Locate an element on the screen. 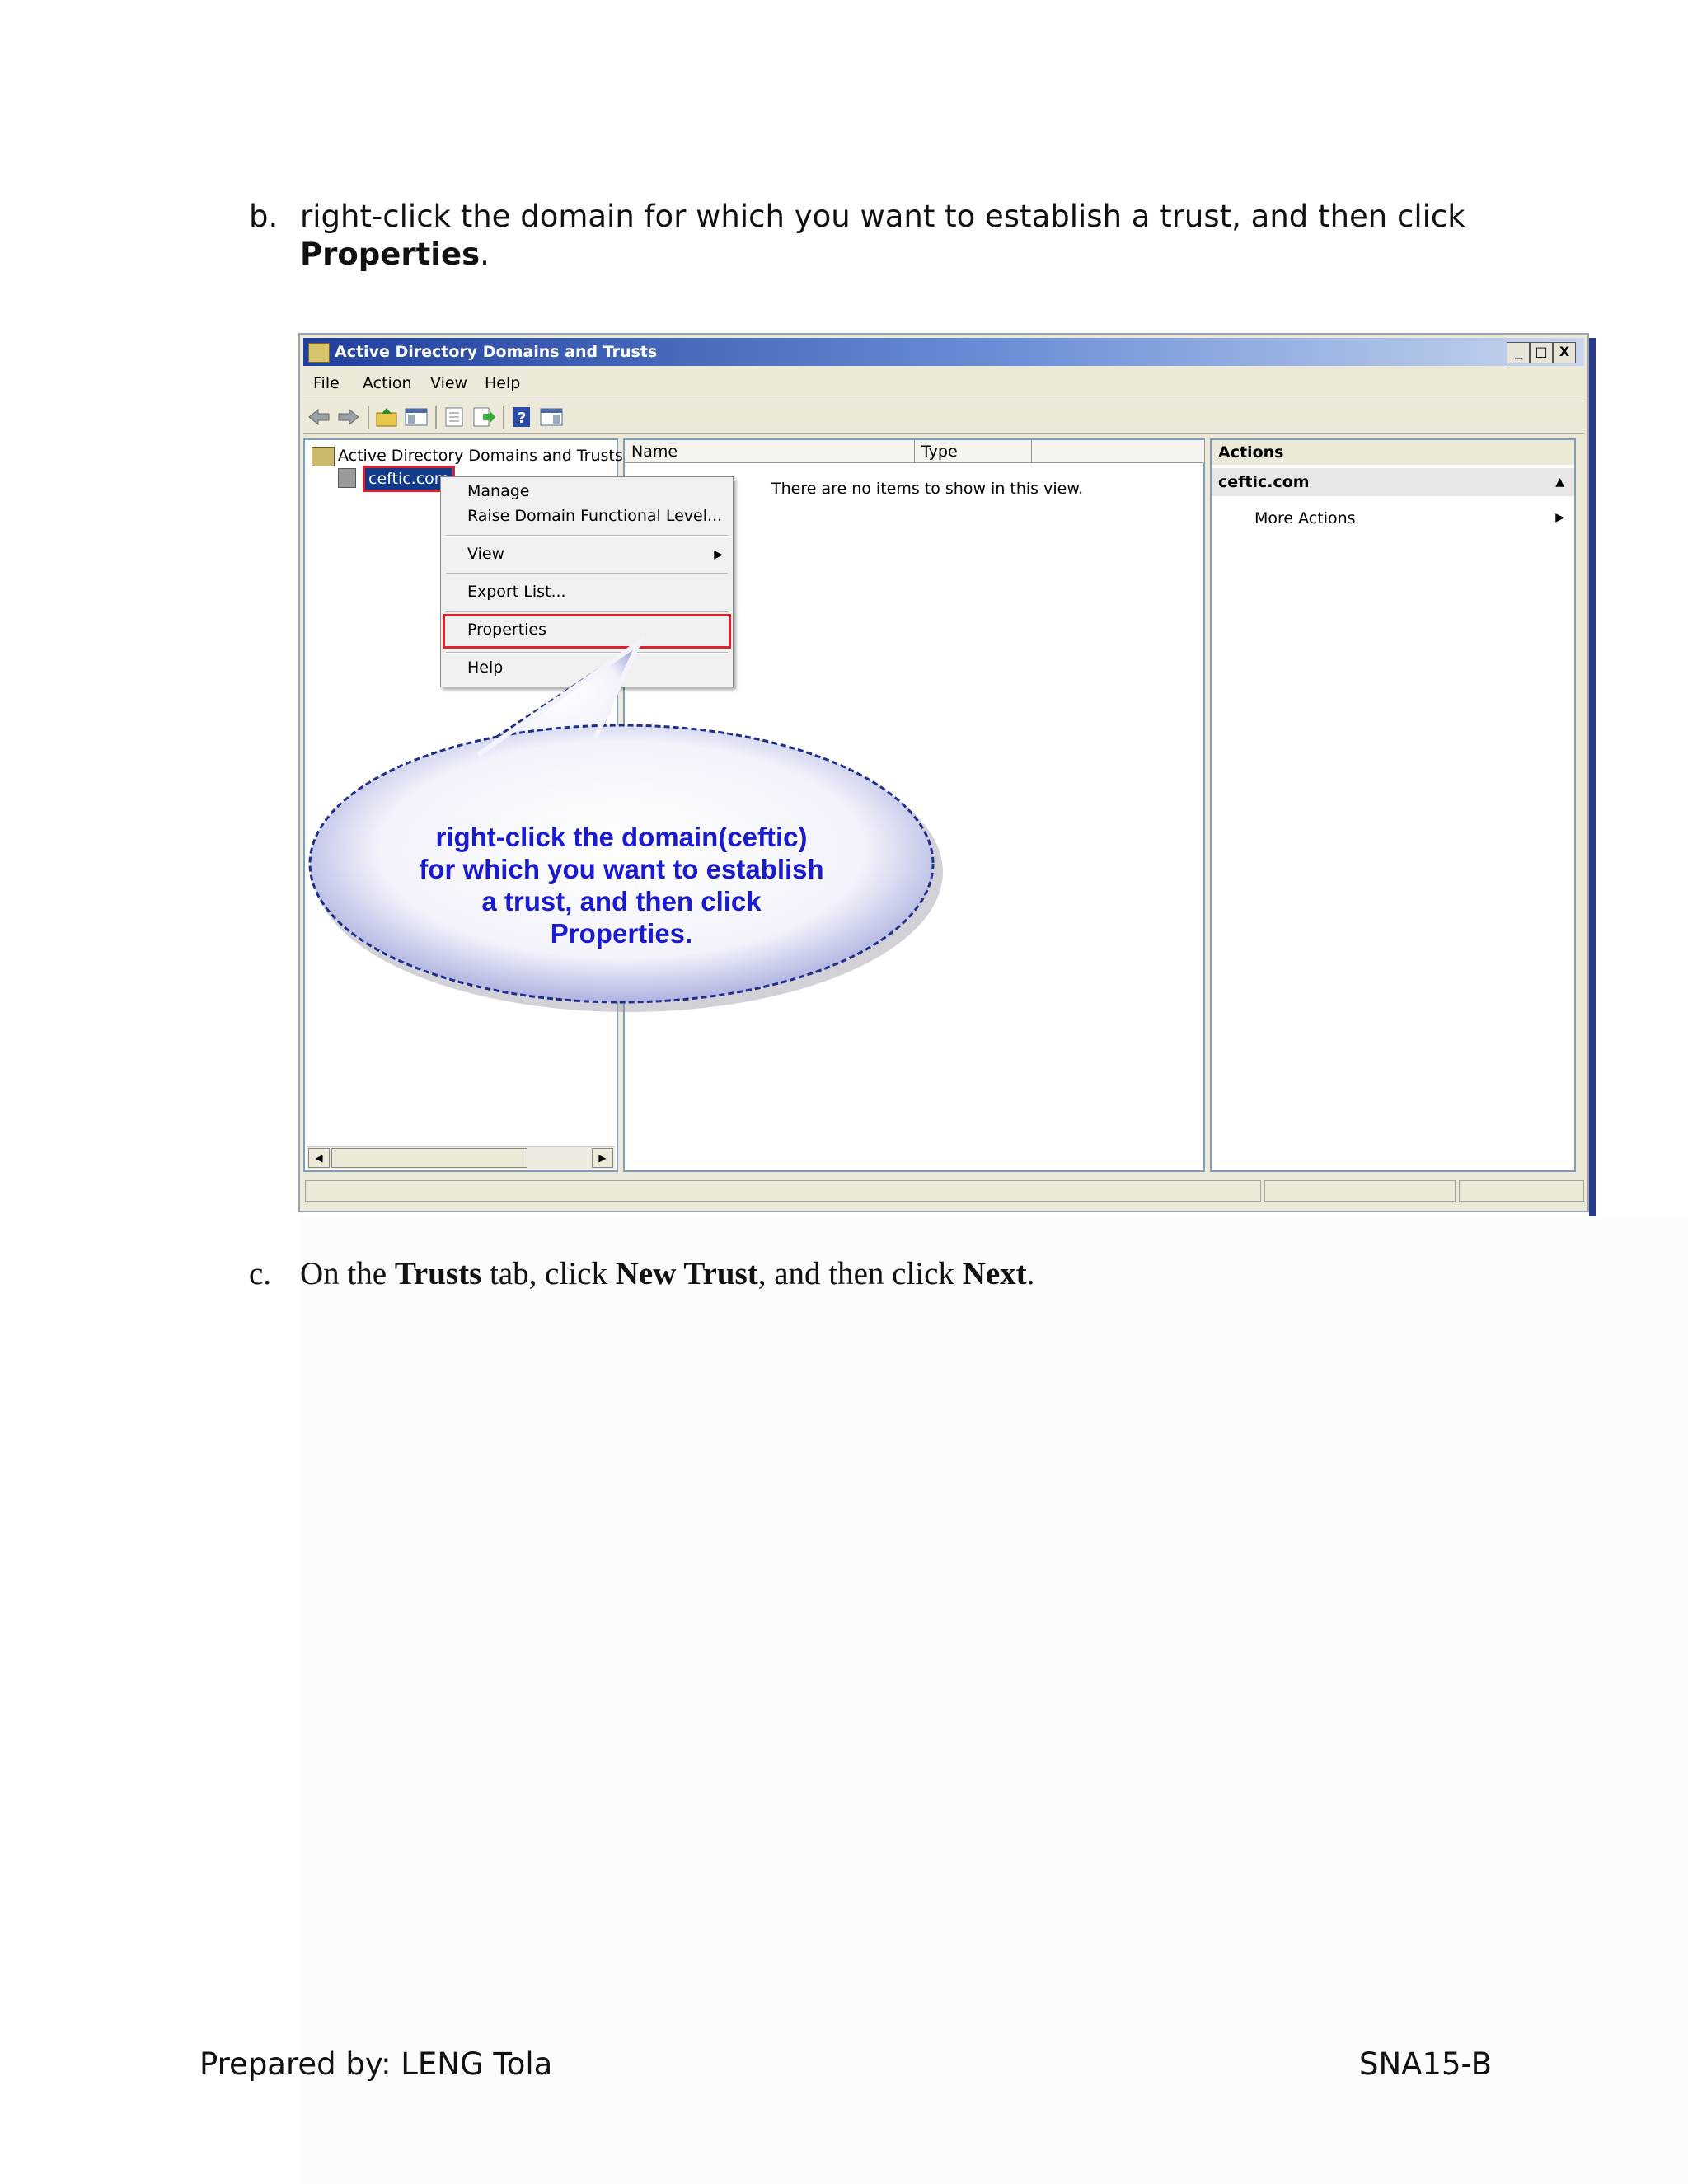  ctx-view: View is located at coordinates (486, 554).